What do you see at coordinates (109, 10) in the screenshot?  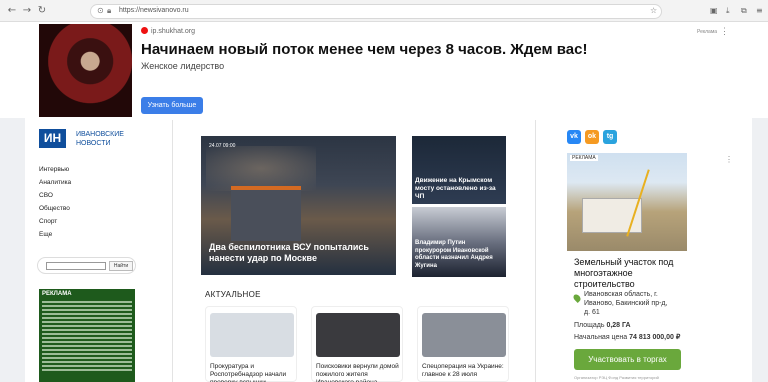 I see `lock-icon: 🔒︎` at bounding box center [109, 10].